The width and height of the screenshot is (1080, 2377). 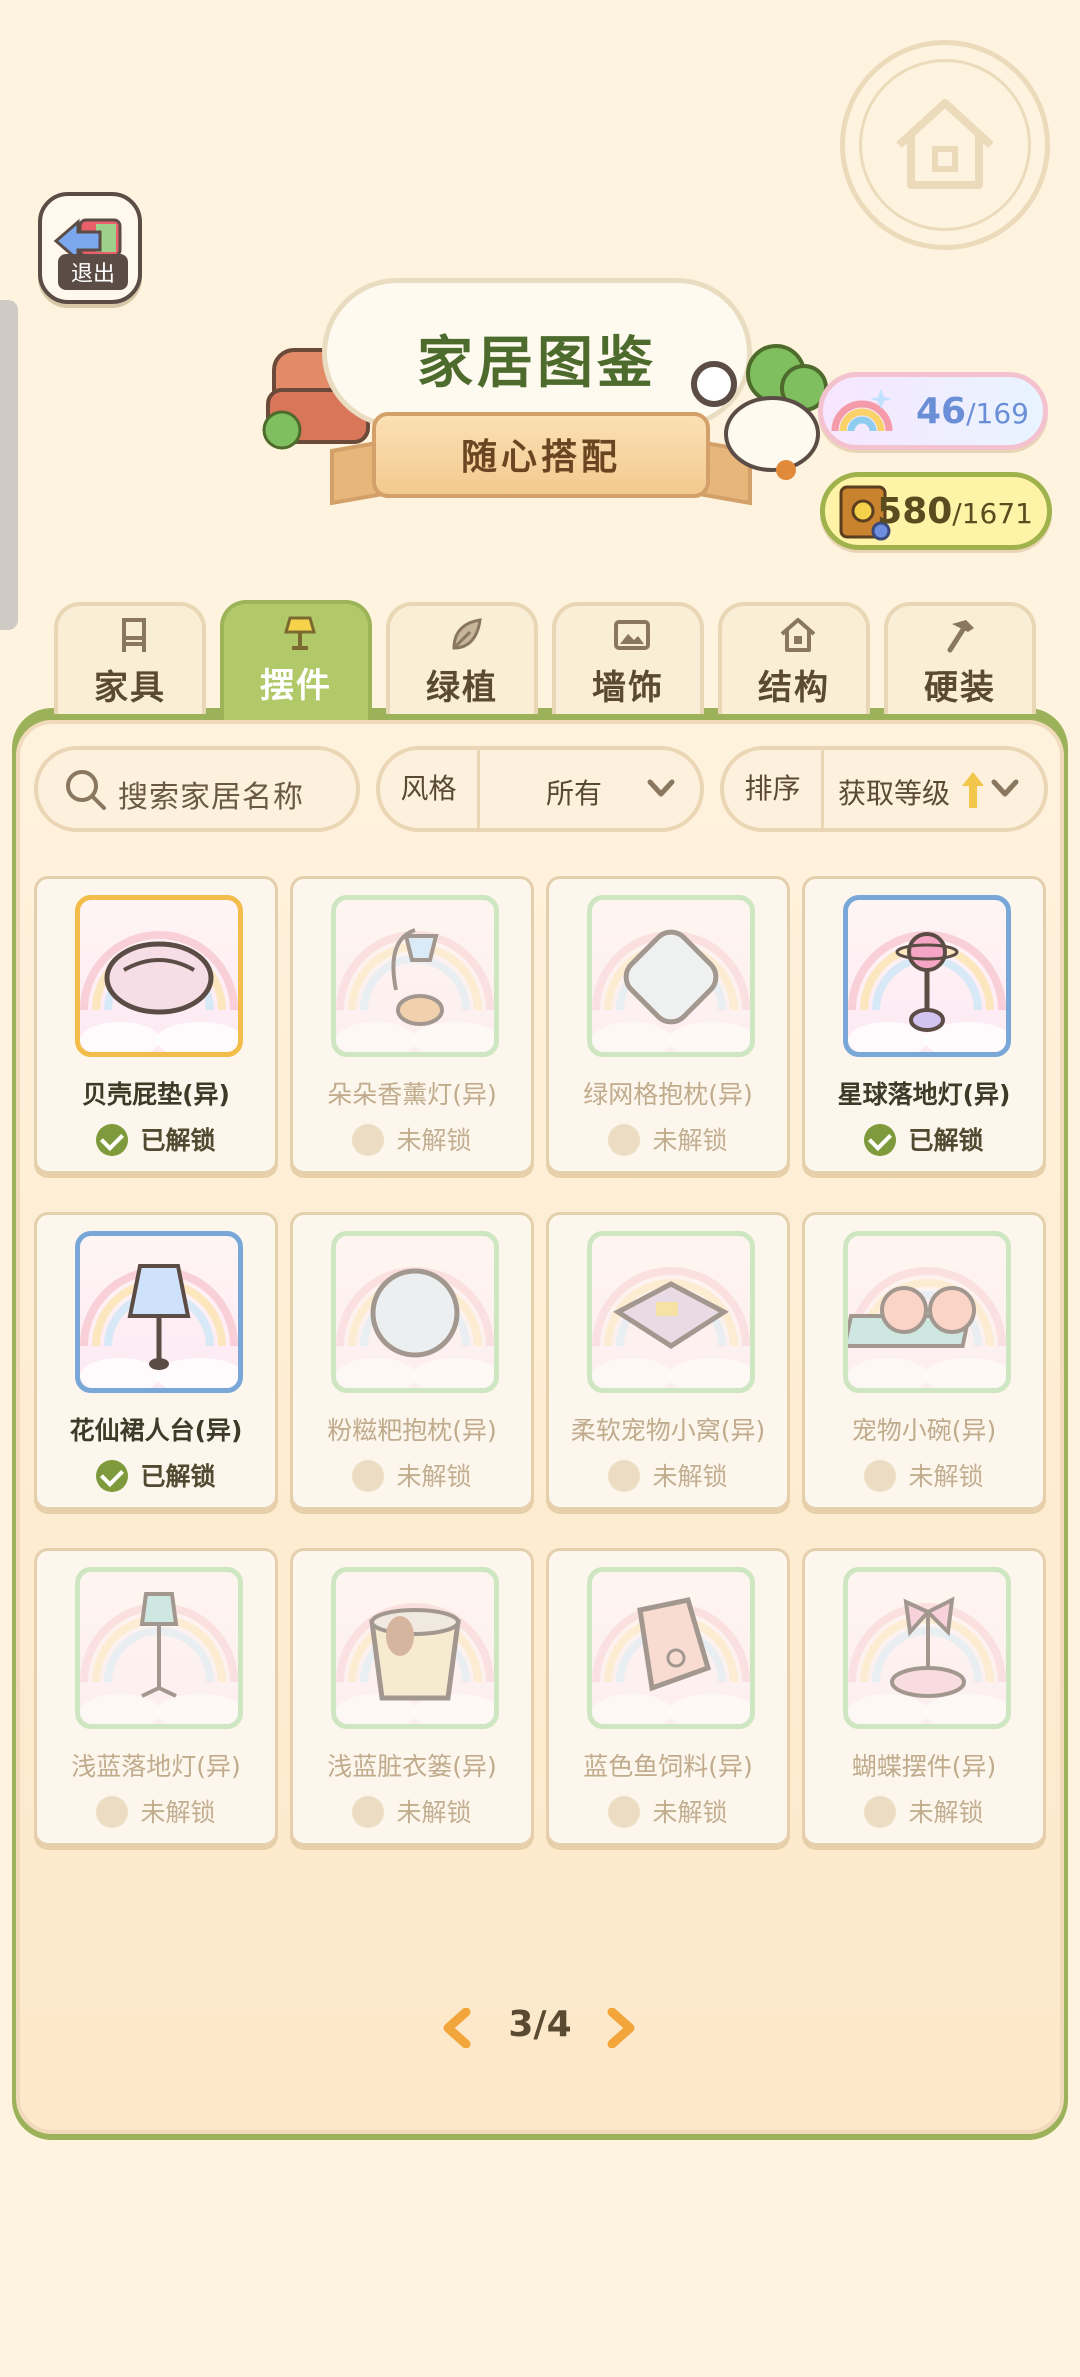 What do you see at coordinates (93, 272) in the screenshot?
I see `exit-label: 退出` at bounding box center [93, 272].